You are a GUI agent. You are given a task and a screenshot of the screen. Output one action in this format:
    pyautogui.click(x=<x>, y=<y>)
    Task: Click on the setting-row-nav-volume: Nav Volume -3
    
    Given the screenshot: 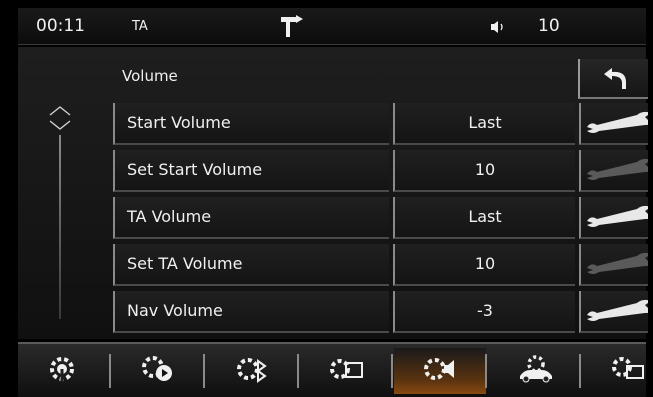 What is the action you would take?
    pyautogui.click(x=380, y=313)
    